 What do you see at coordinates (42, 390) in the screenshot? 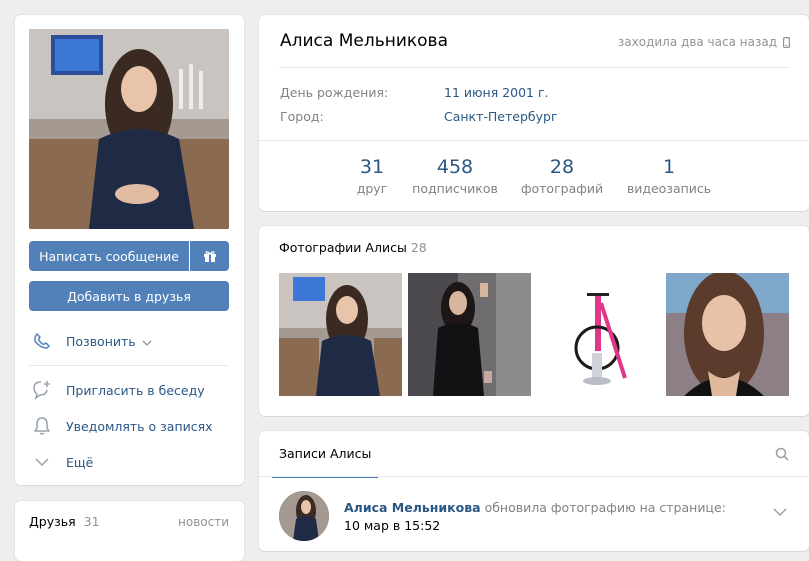
I see `chat-add-icon` at bounding box center [42, 390].